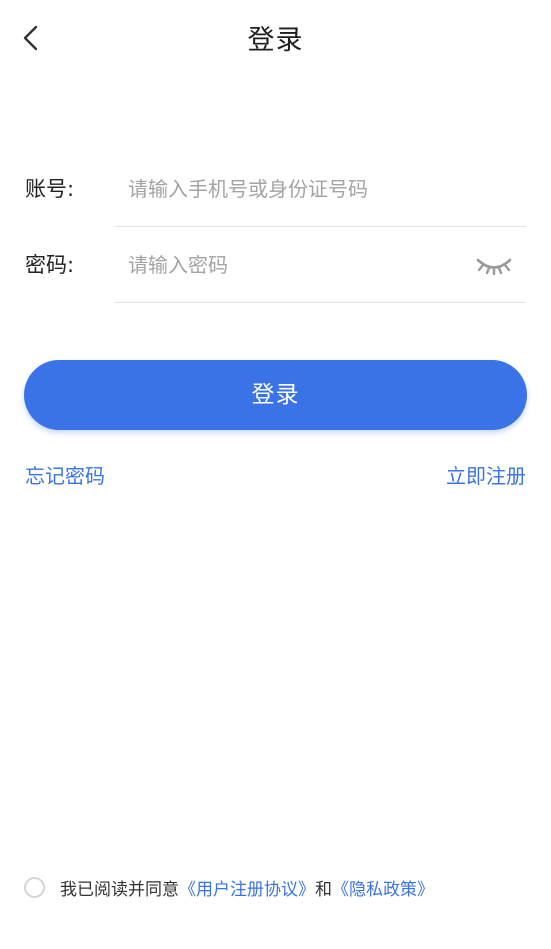 The width and height of the screenshot is (551, 949). I want to click on agreement-row: 我已阅读并同意 《用户注册协议》 和 《隐私政策》, so click(229, 887).